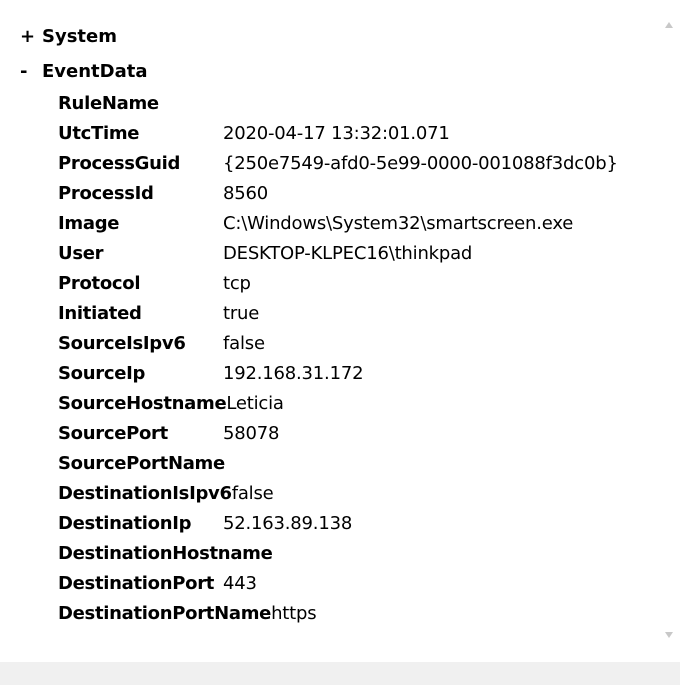  I want to click on field-key: SourceHostname, so click(142, 403).